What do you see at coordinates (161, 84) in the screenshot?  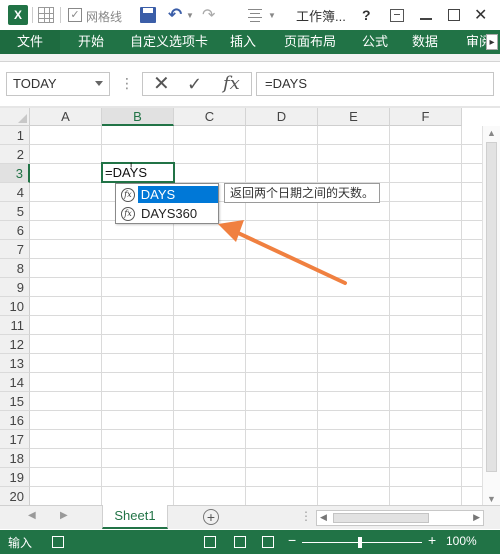 I see `cancel-icon: ✕` at bounding box center [161, 84].